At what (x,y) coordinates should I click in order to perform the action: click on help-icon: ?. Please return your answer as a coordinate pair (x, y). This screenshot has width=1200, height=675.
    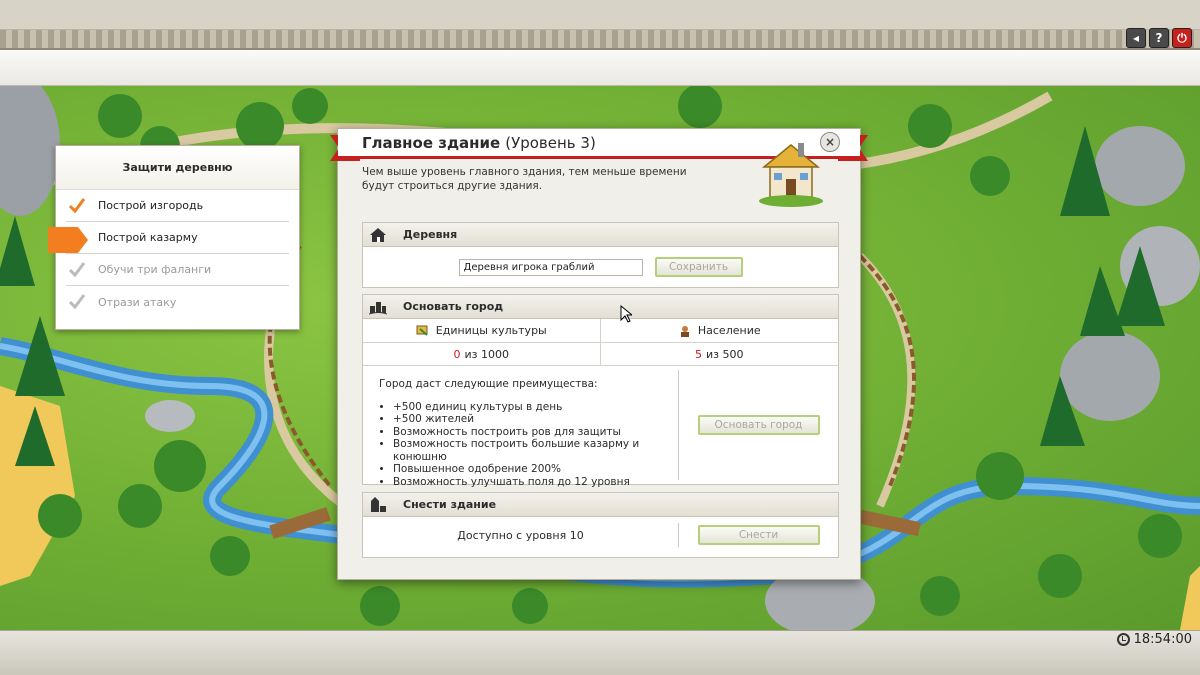
    Looking at the image, I should click on (1159, 38).